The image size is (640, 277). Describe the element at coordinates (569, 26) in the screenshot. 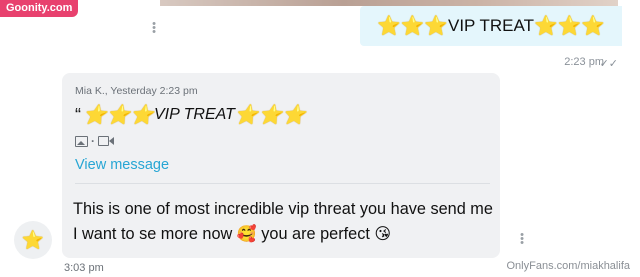

I see `star-icons-trailing: ⭐⭐⭐` at that location.